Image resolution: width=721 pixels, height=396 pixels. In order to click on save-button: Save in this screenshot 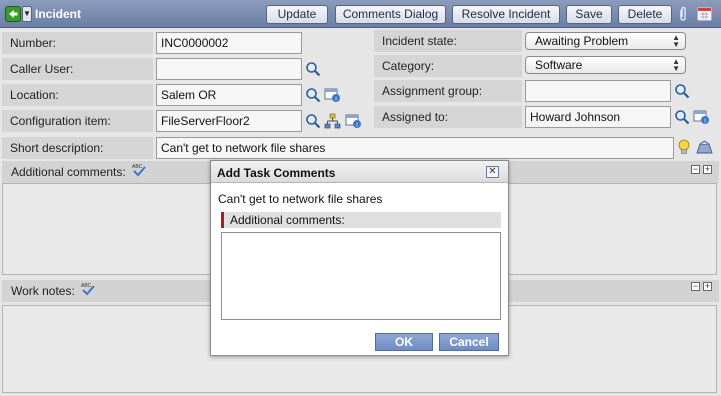, I will do `click(589, 14)`.